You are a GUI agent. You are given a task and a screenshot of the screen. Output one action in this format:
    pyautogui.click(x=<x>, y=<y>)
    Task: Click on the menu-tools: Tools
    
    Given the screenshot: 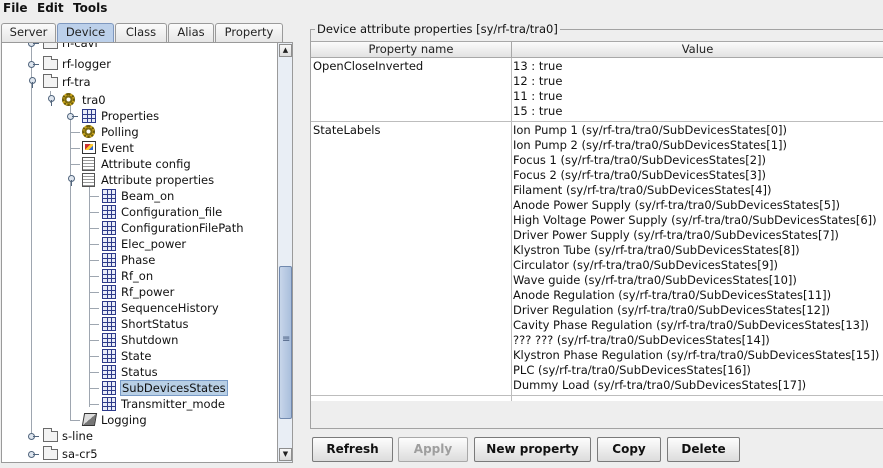 What is the action you would take?
    pyautogui.click(x=90, y=8)
    